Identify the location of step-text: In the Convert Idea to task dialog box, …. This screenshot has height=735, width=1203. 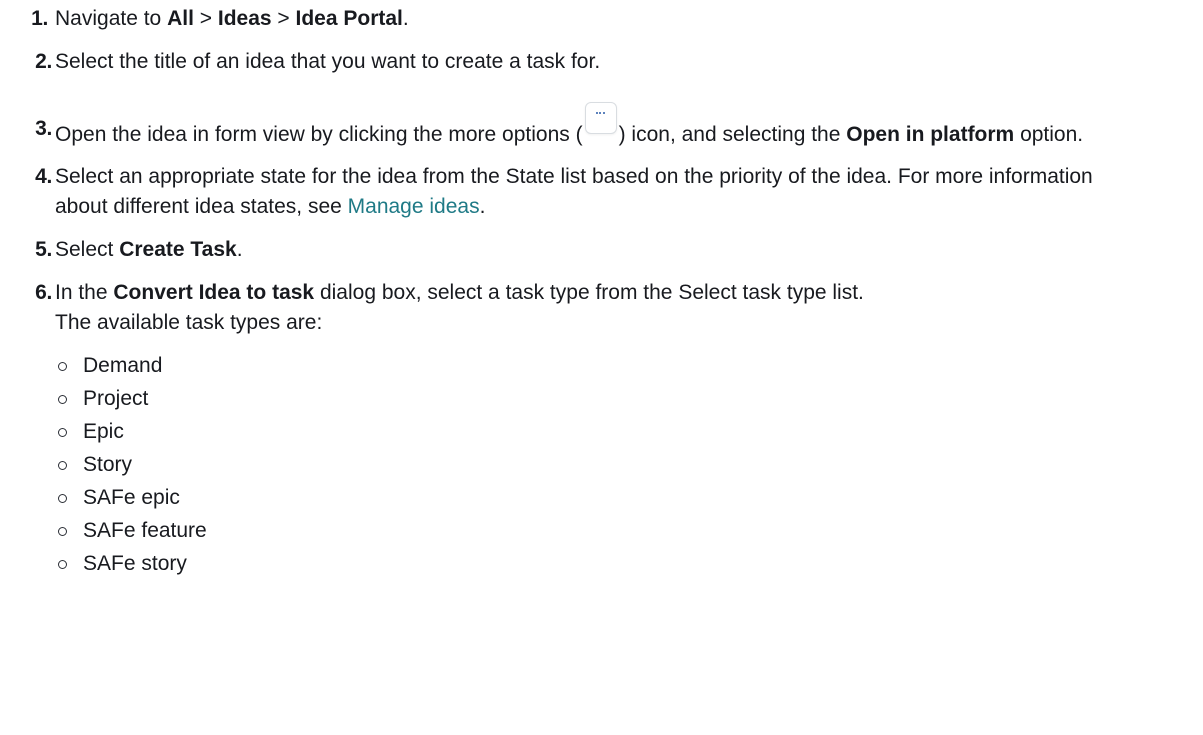
(459, 307).